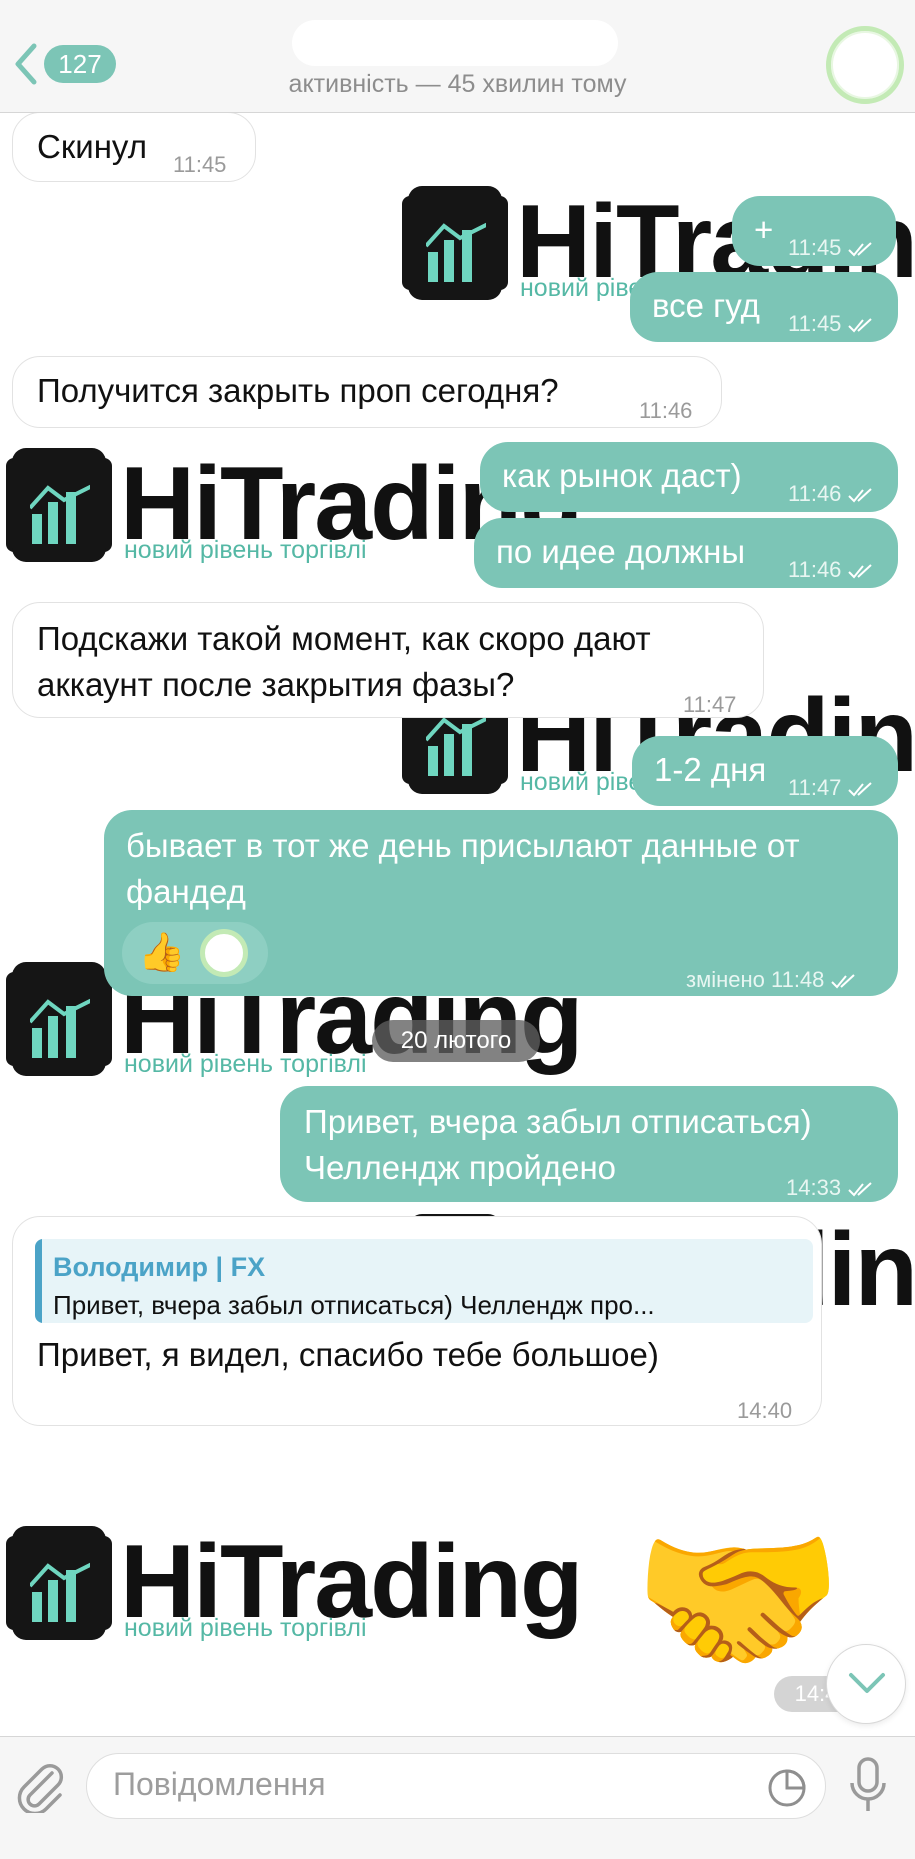 Image resolution: width=915 pixels, height=1859 pixels. I want to click on incoming-message: Скинул 11:45, so click(134, 147).